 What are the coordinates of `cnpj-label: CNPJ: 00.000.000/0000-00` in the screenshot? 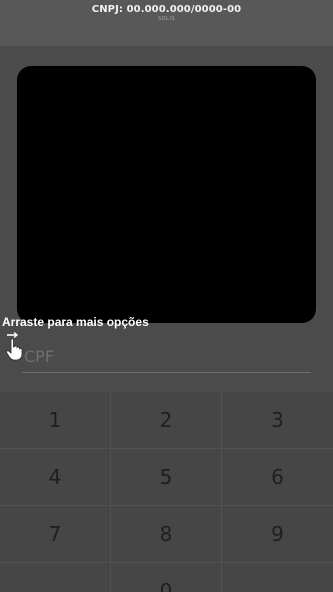 It's located at (166, 9).